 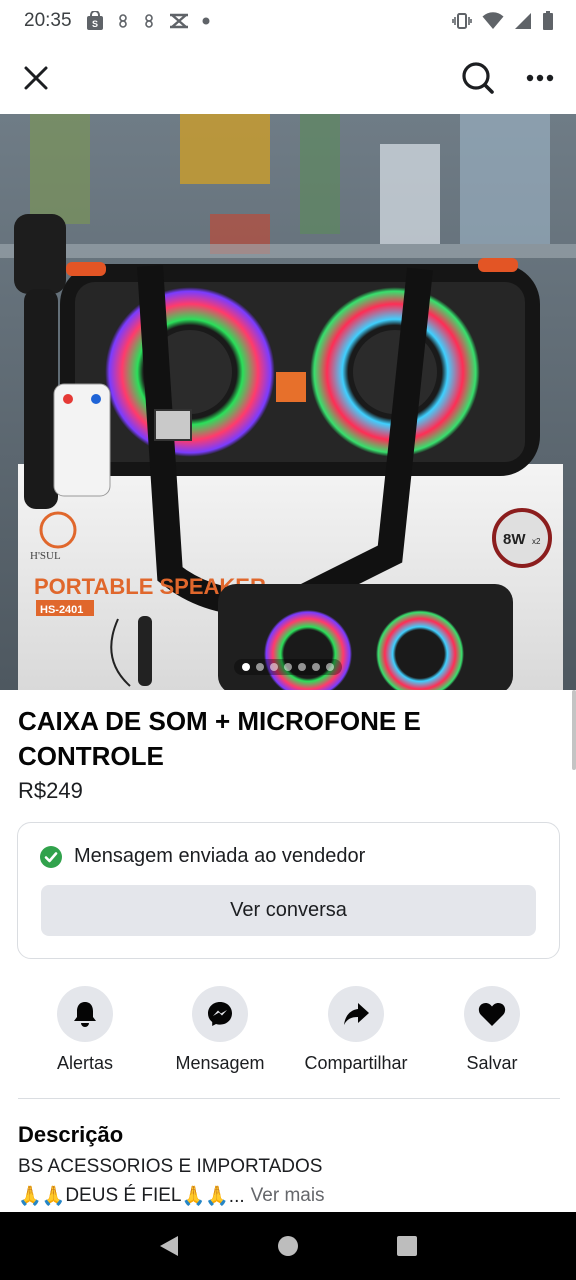 What do you see at coordinates (51, 856) in the screenshot?
I see `check-circle-icon` at bounding box center [51, 856].